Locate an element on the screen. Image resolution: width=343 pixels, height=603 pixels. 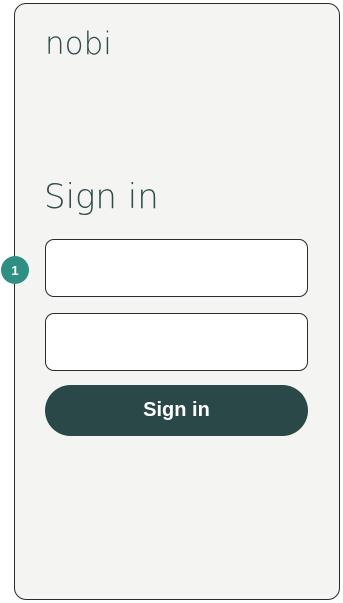
password-field is located at coordinates (176, 342).